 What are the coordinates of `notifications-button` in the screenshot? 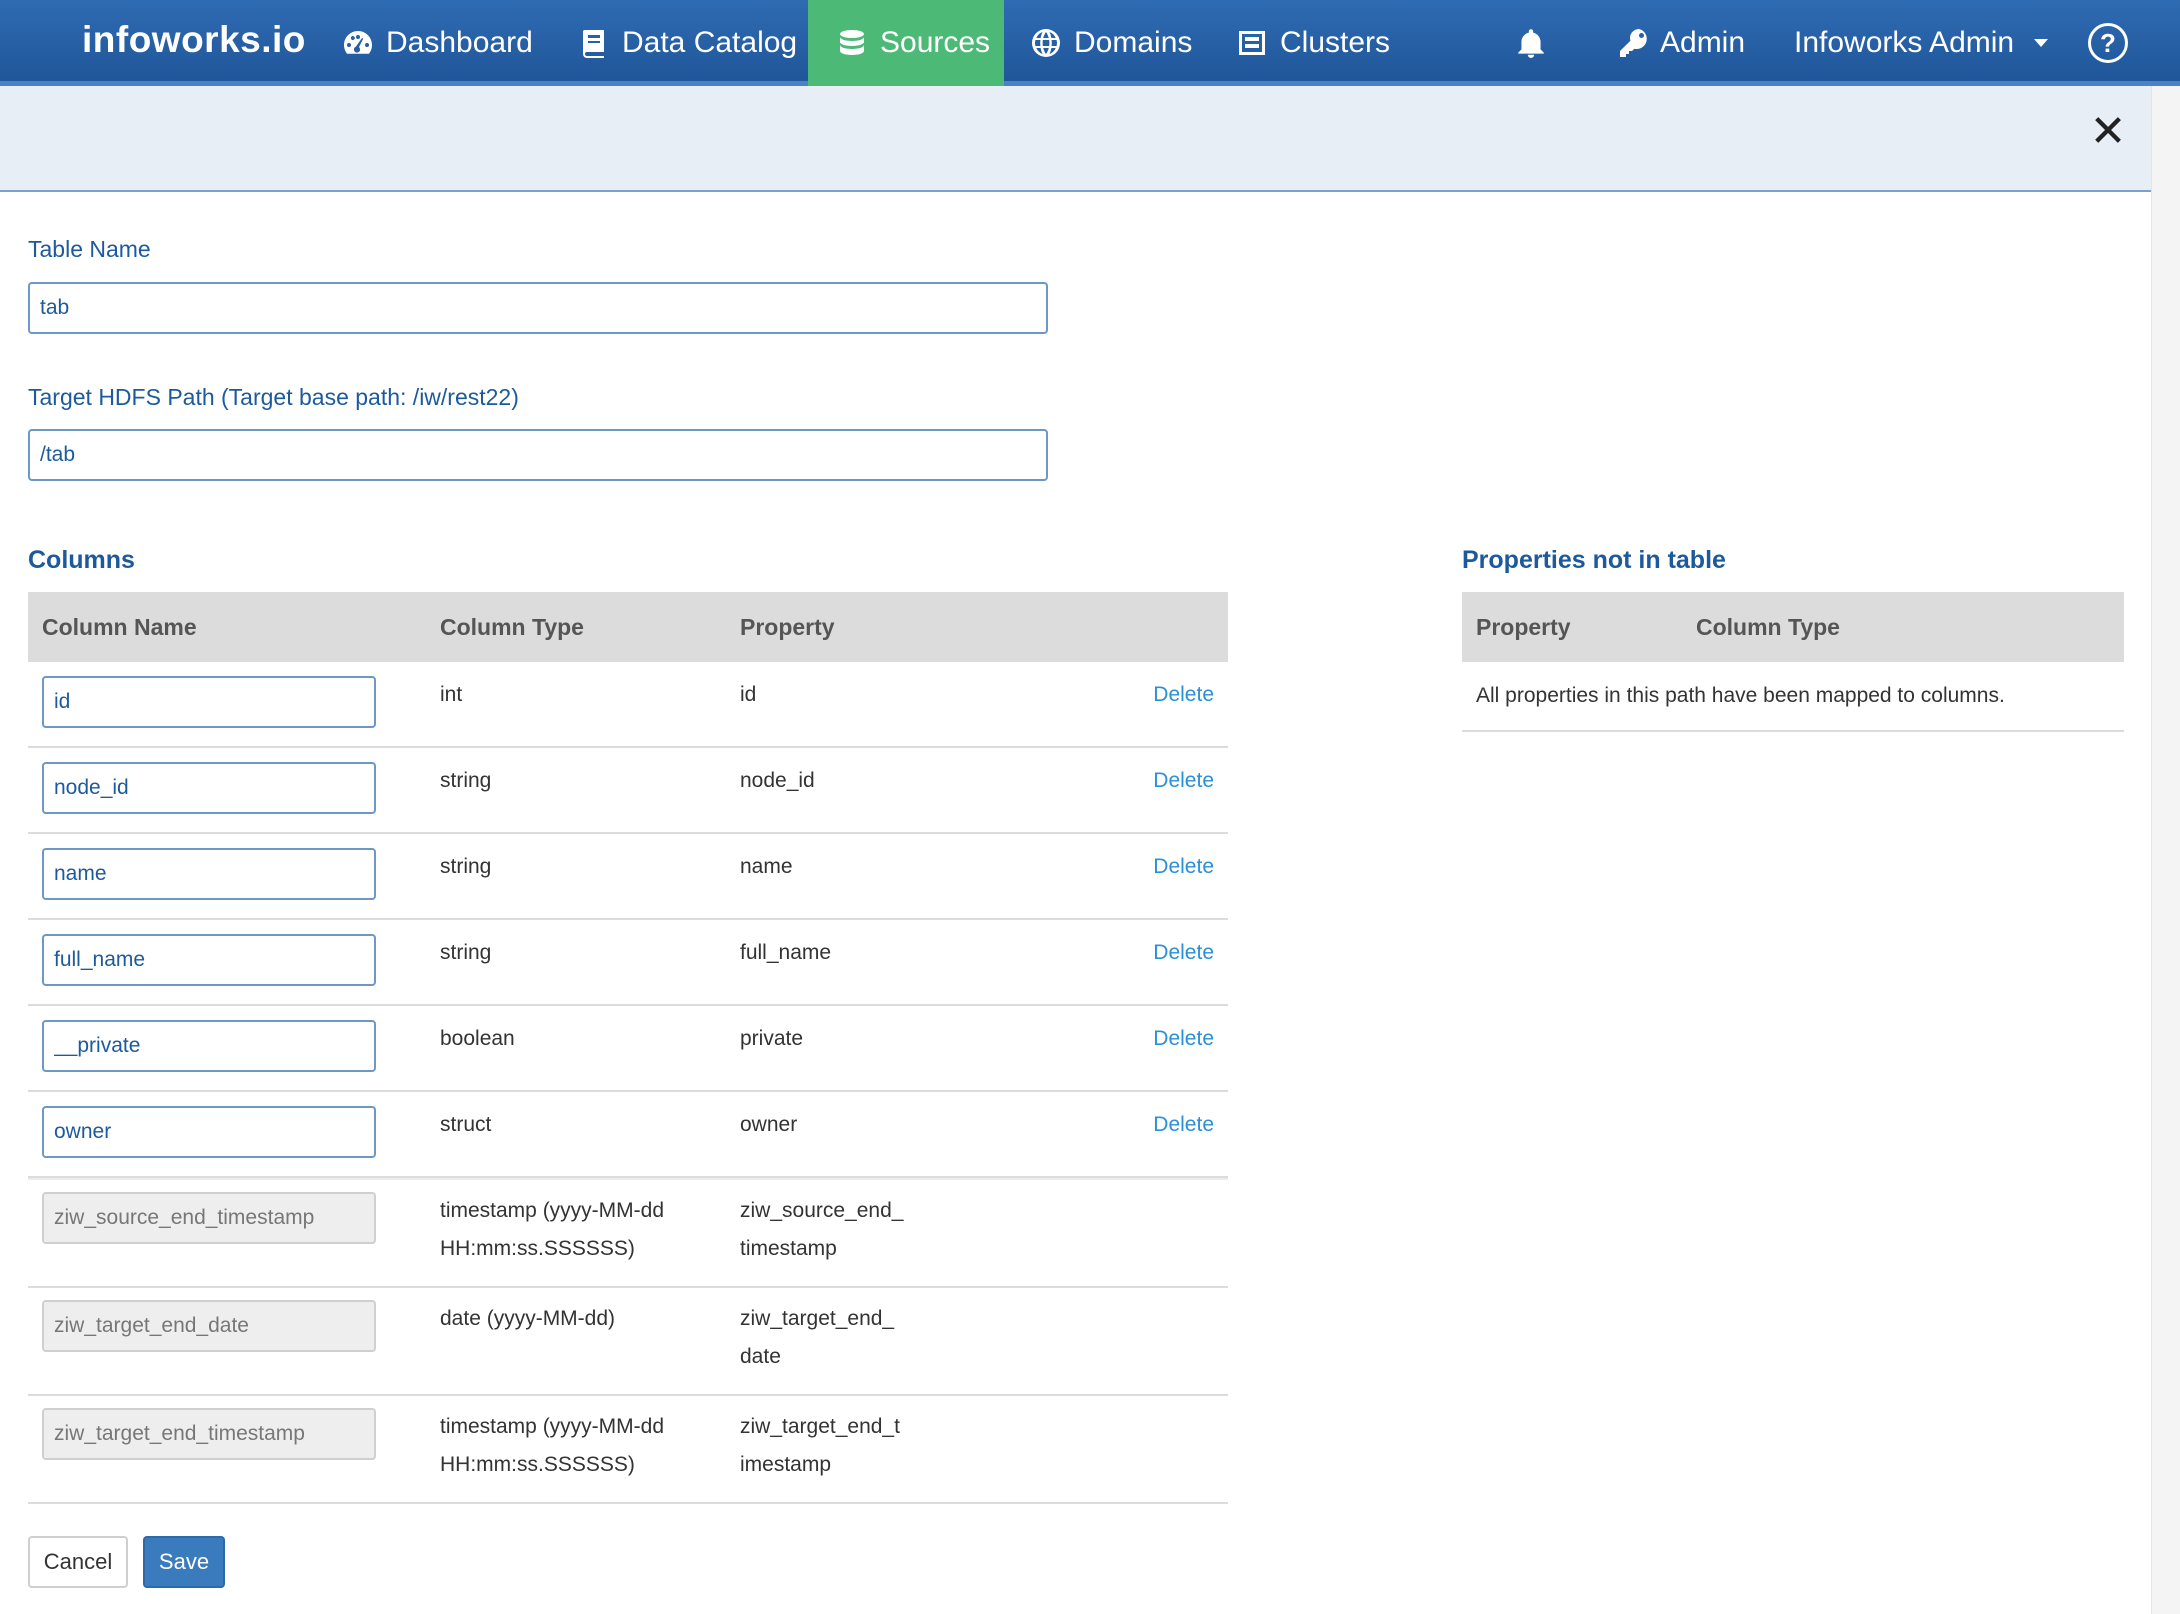 It's located at (1531, 43).